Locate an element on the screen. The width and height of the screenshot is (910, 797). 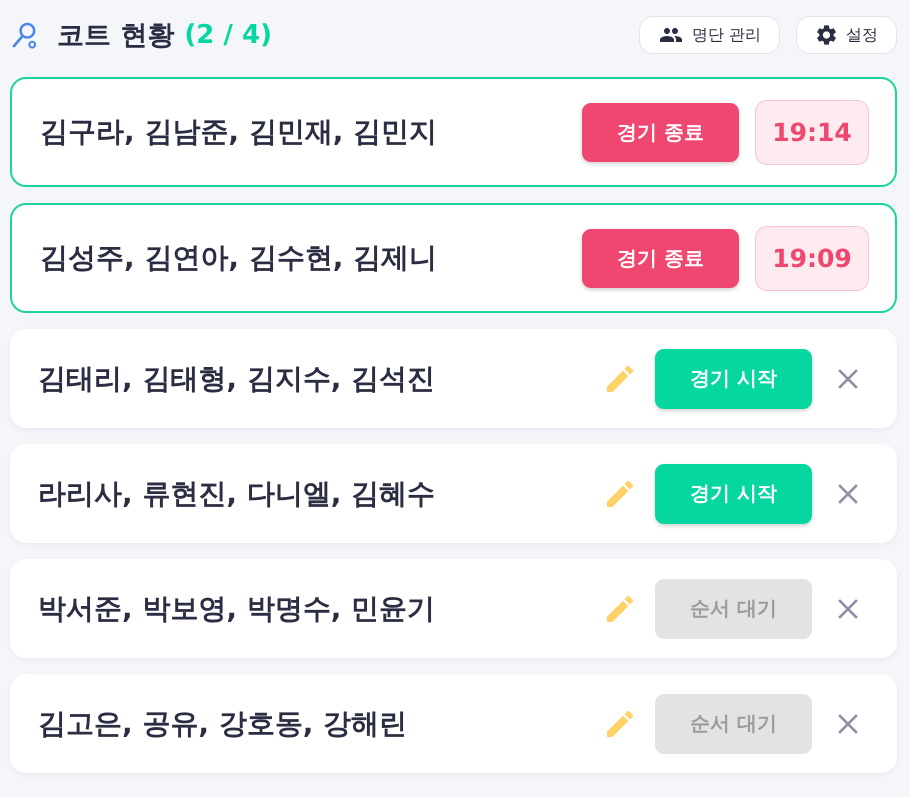
roster-button: 명단 관리 is located at coordinates (709, 35).